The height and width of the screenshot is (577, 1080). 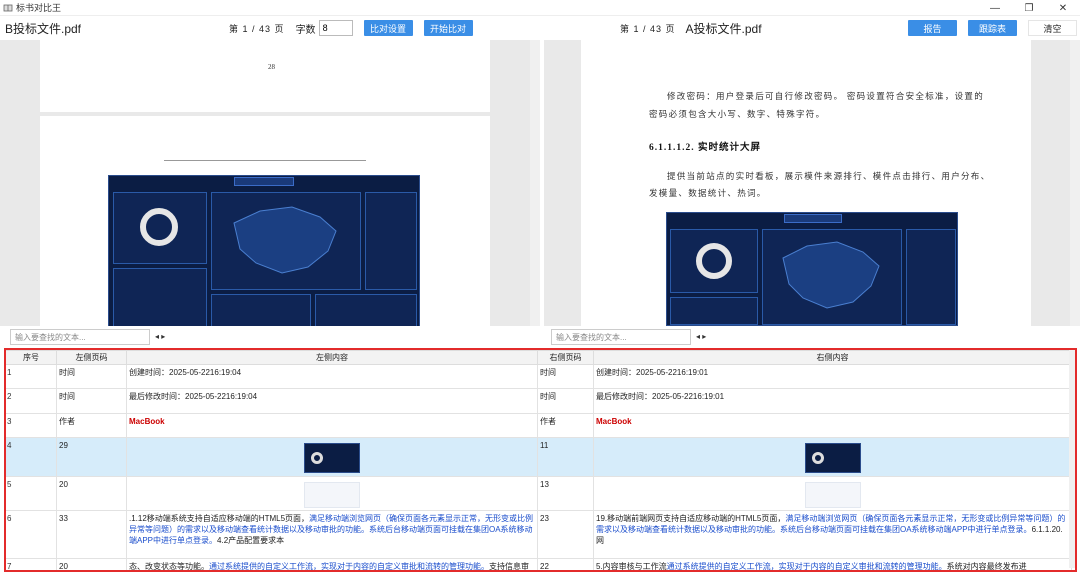 I want to click on col-header-right-content: 右侧内容, so click(x=832, y=357).